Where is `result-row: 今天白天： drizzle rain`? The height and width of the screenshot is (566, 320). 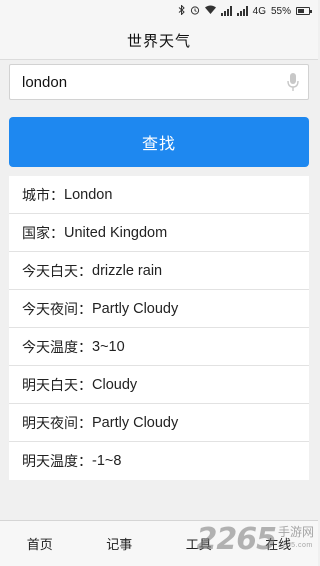 result-row: 今天白天： drizzle rain is located at coordinates (159, 271).